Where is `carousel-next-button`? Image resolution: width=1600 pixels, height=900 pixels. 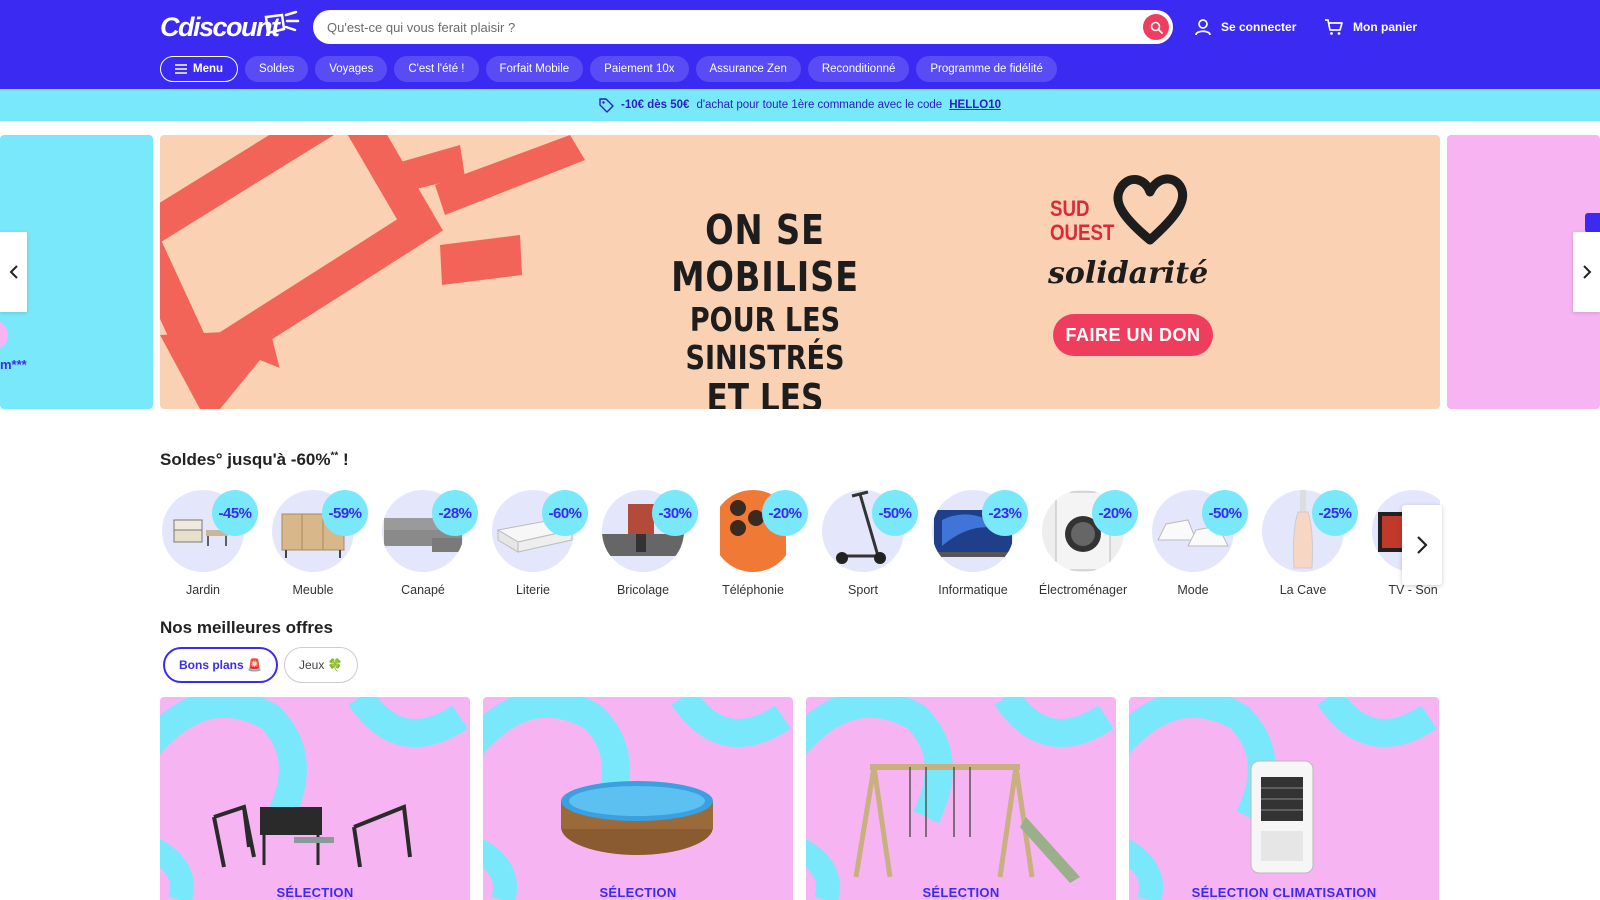 carousel-next-button is located at coordinates (1586, 272).